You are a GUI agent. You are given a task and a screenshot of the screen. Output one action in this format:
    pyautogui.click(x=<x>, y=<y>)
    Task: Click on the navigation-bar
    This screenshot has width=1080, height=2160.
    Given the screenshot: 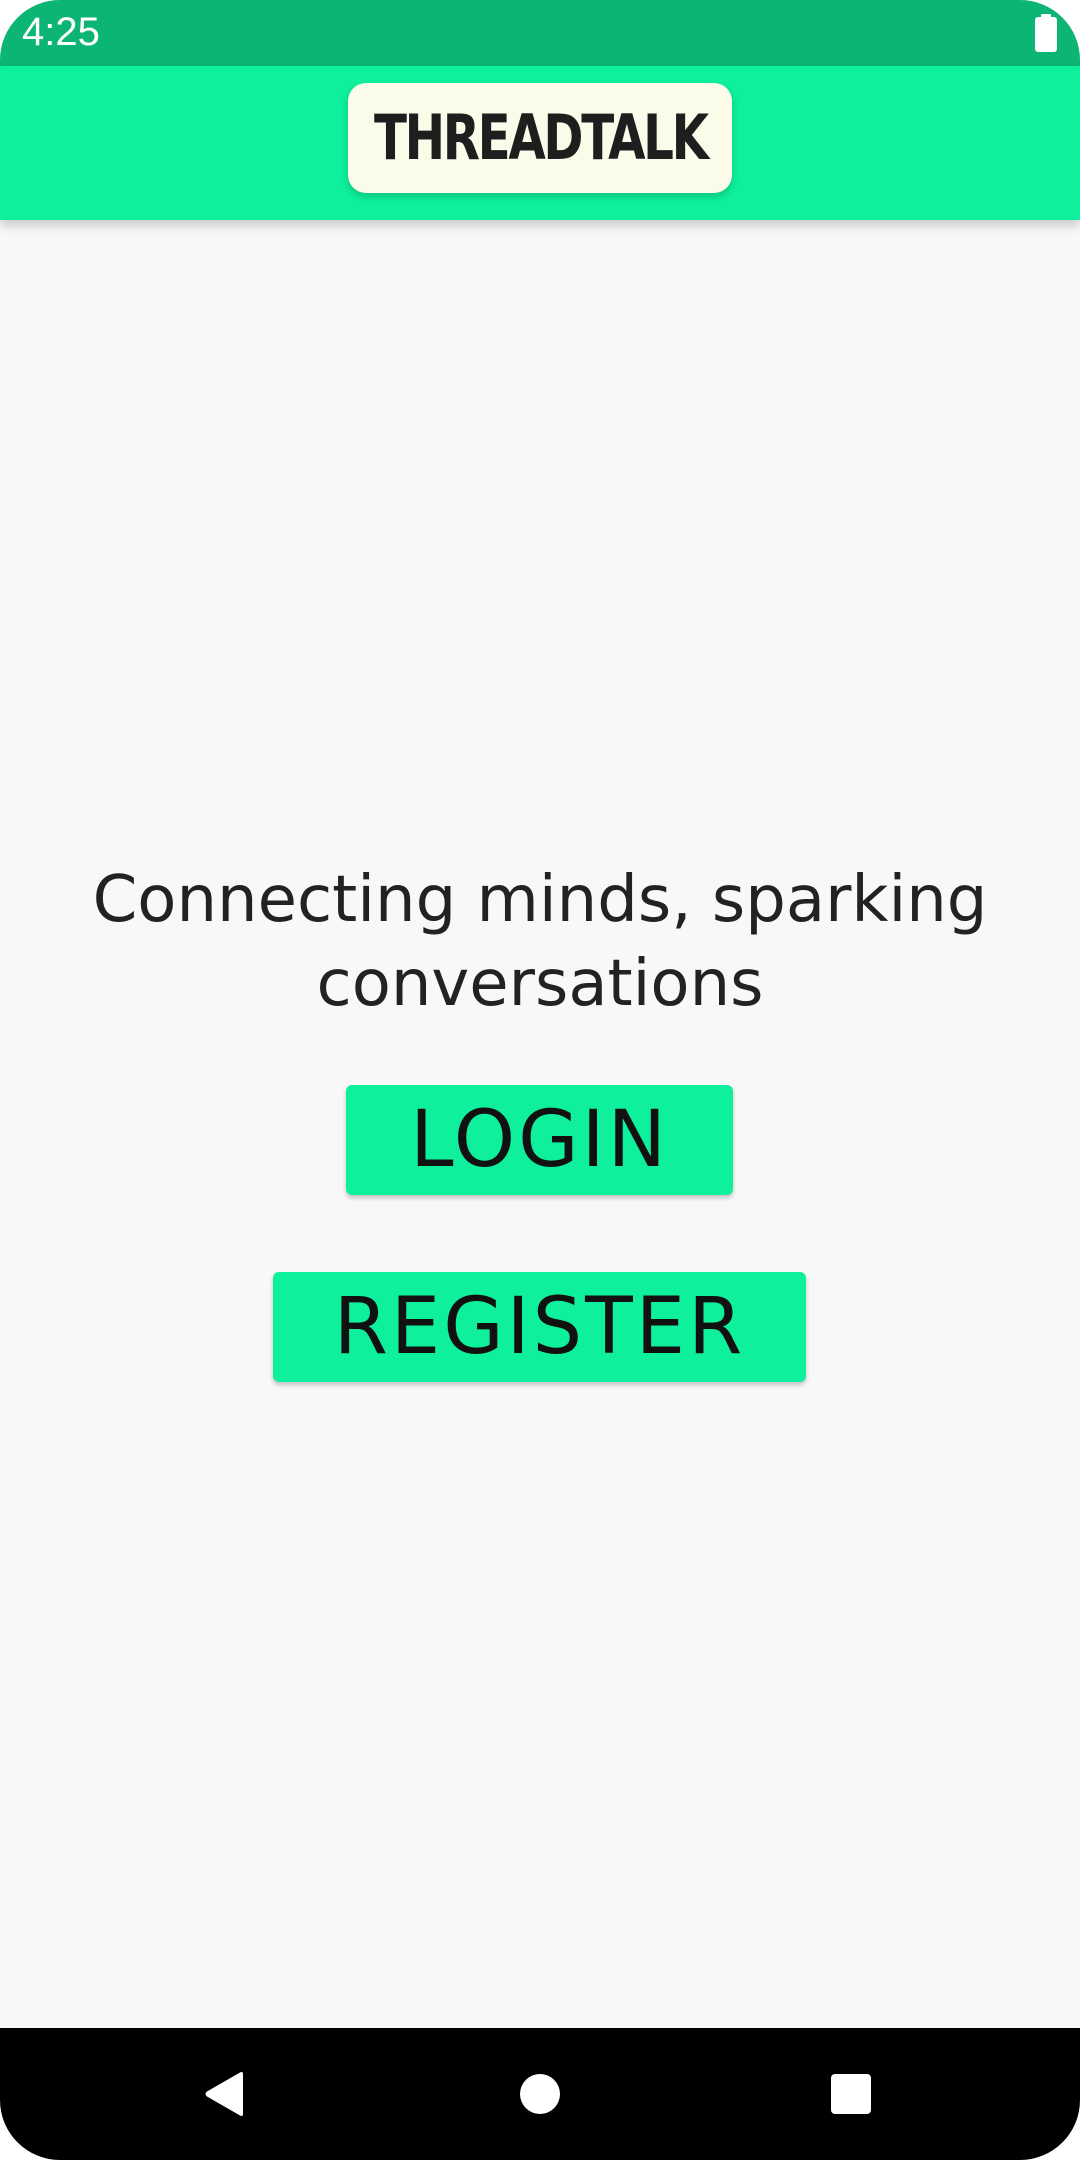 What is the action you would take?
    pyautogui.click(x=540, y=2094)
    